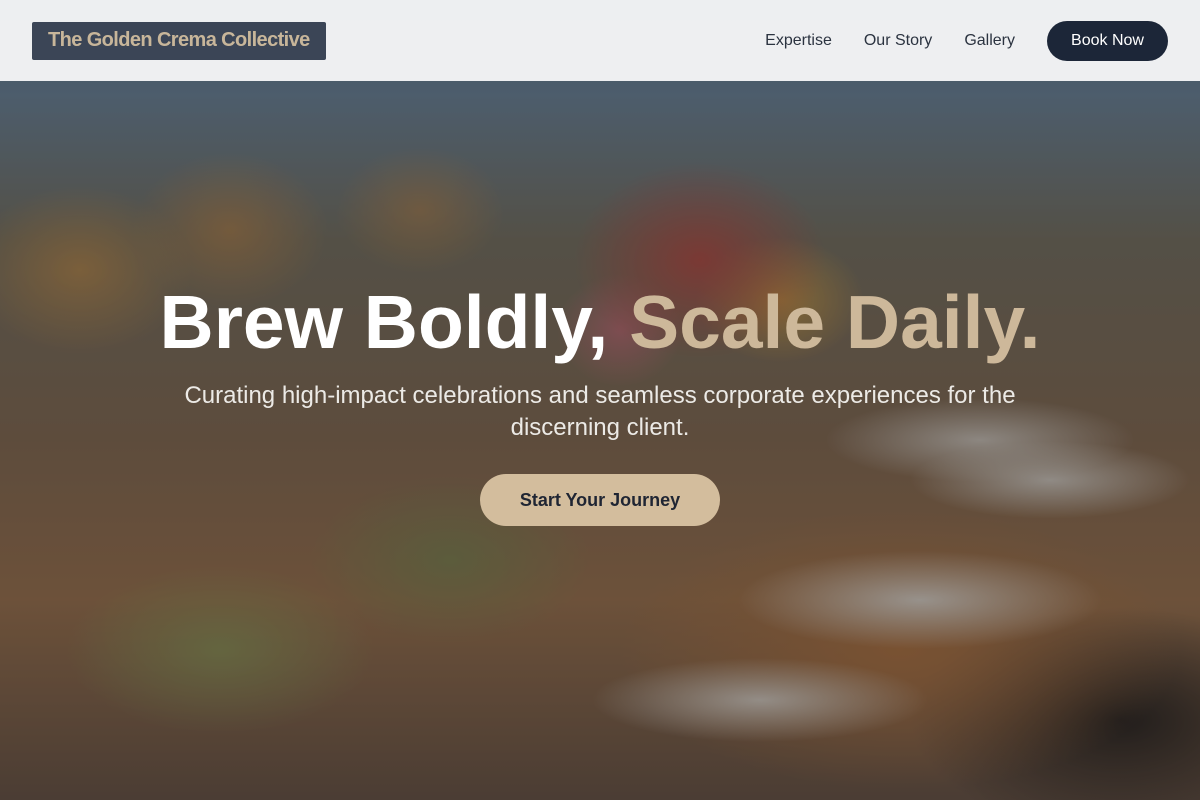 The image size is (1200, 800). I want to click on nav-link-expertise: Expertise, so click(798, 41).